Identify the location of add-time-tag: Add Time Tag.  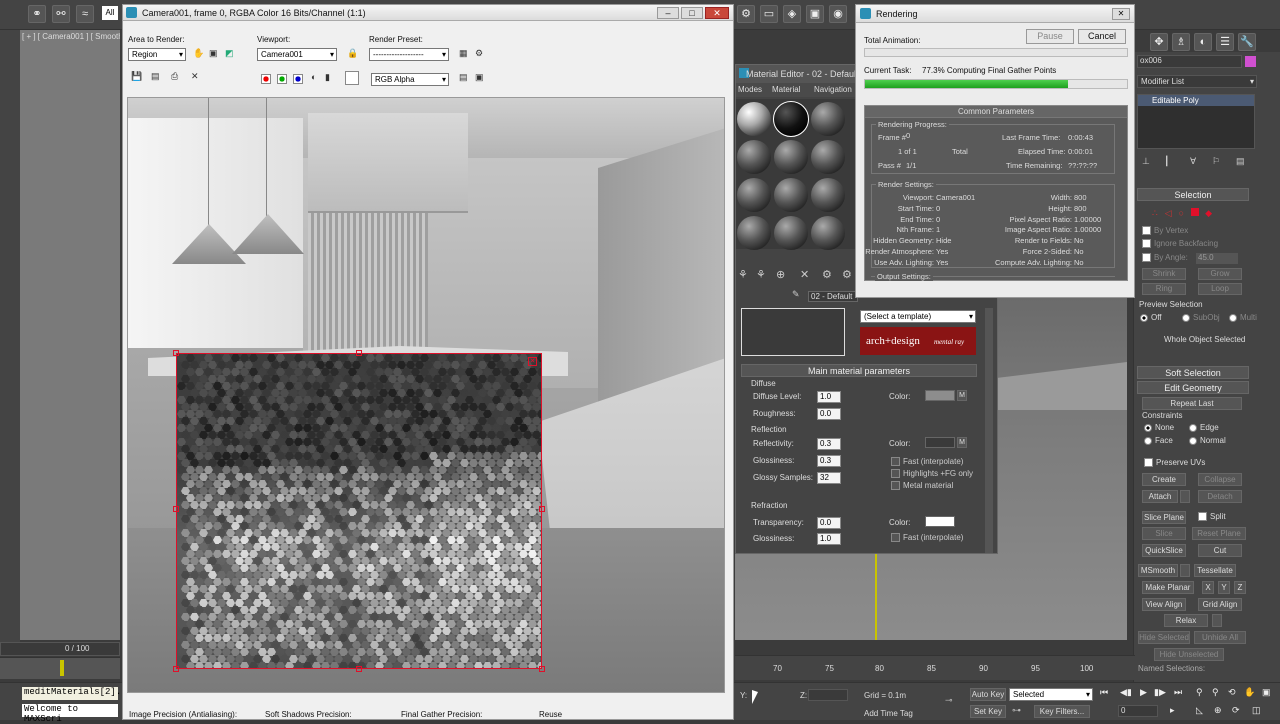
(888, 713).